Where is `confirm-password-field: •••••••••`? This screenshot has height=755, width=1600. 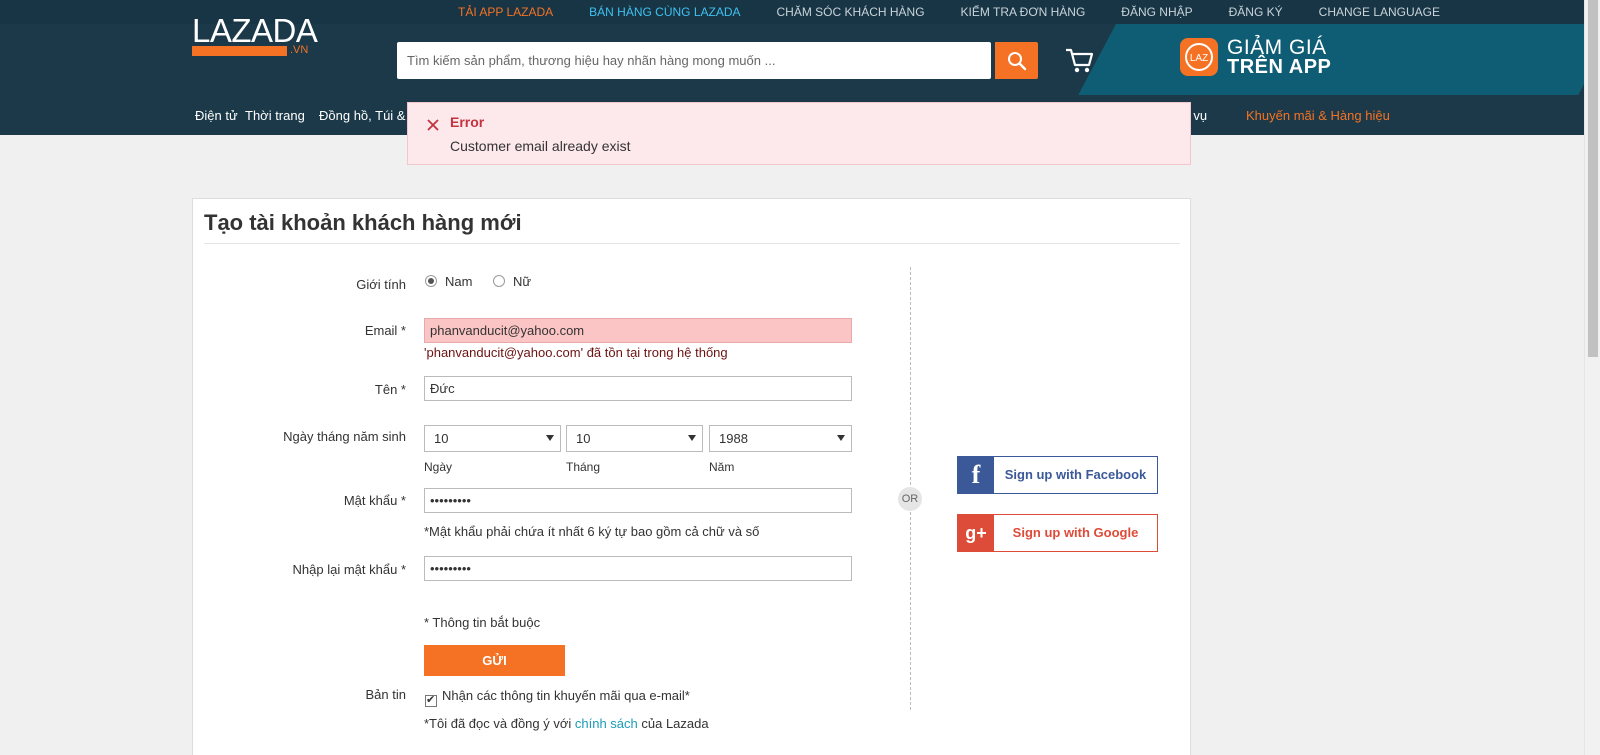 confirm-password-field: ••••••••• is located at coordinates (638, 568).